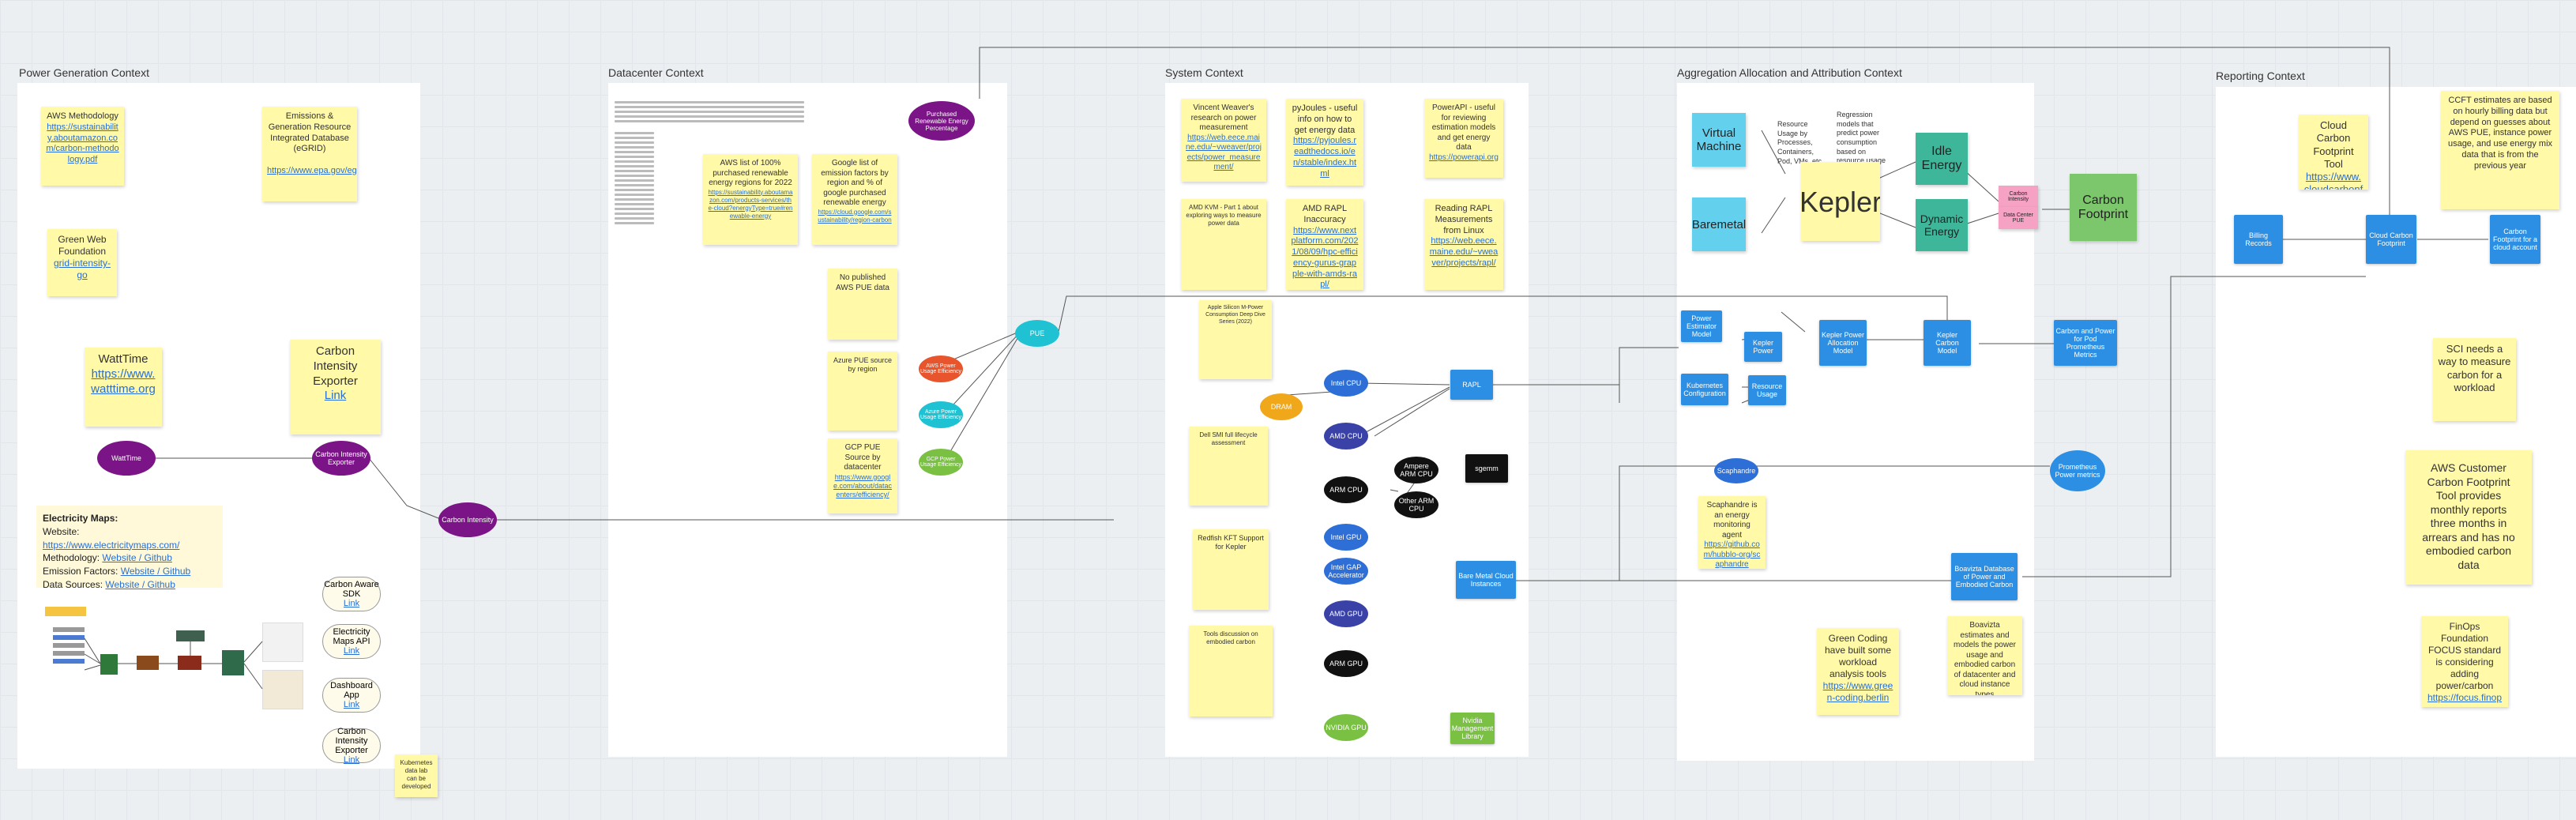  What do you see at coordinates (71, 558) in the screenshot?
I see `em-methodology-label: Methodology:` at bounding box center [71, 558].